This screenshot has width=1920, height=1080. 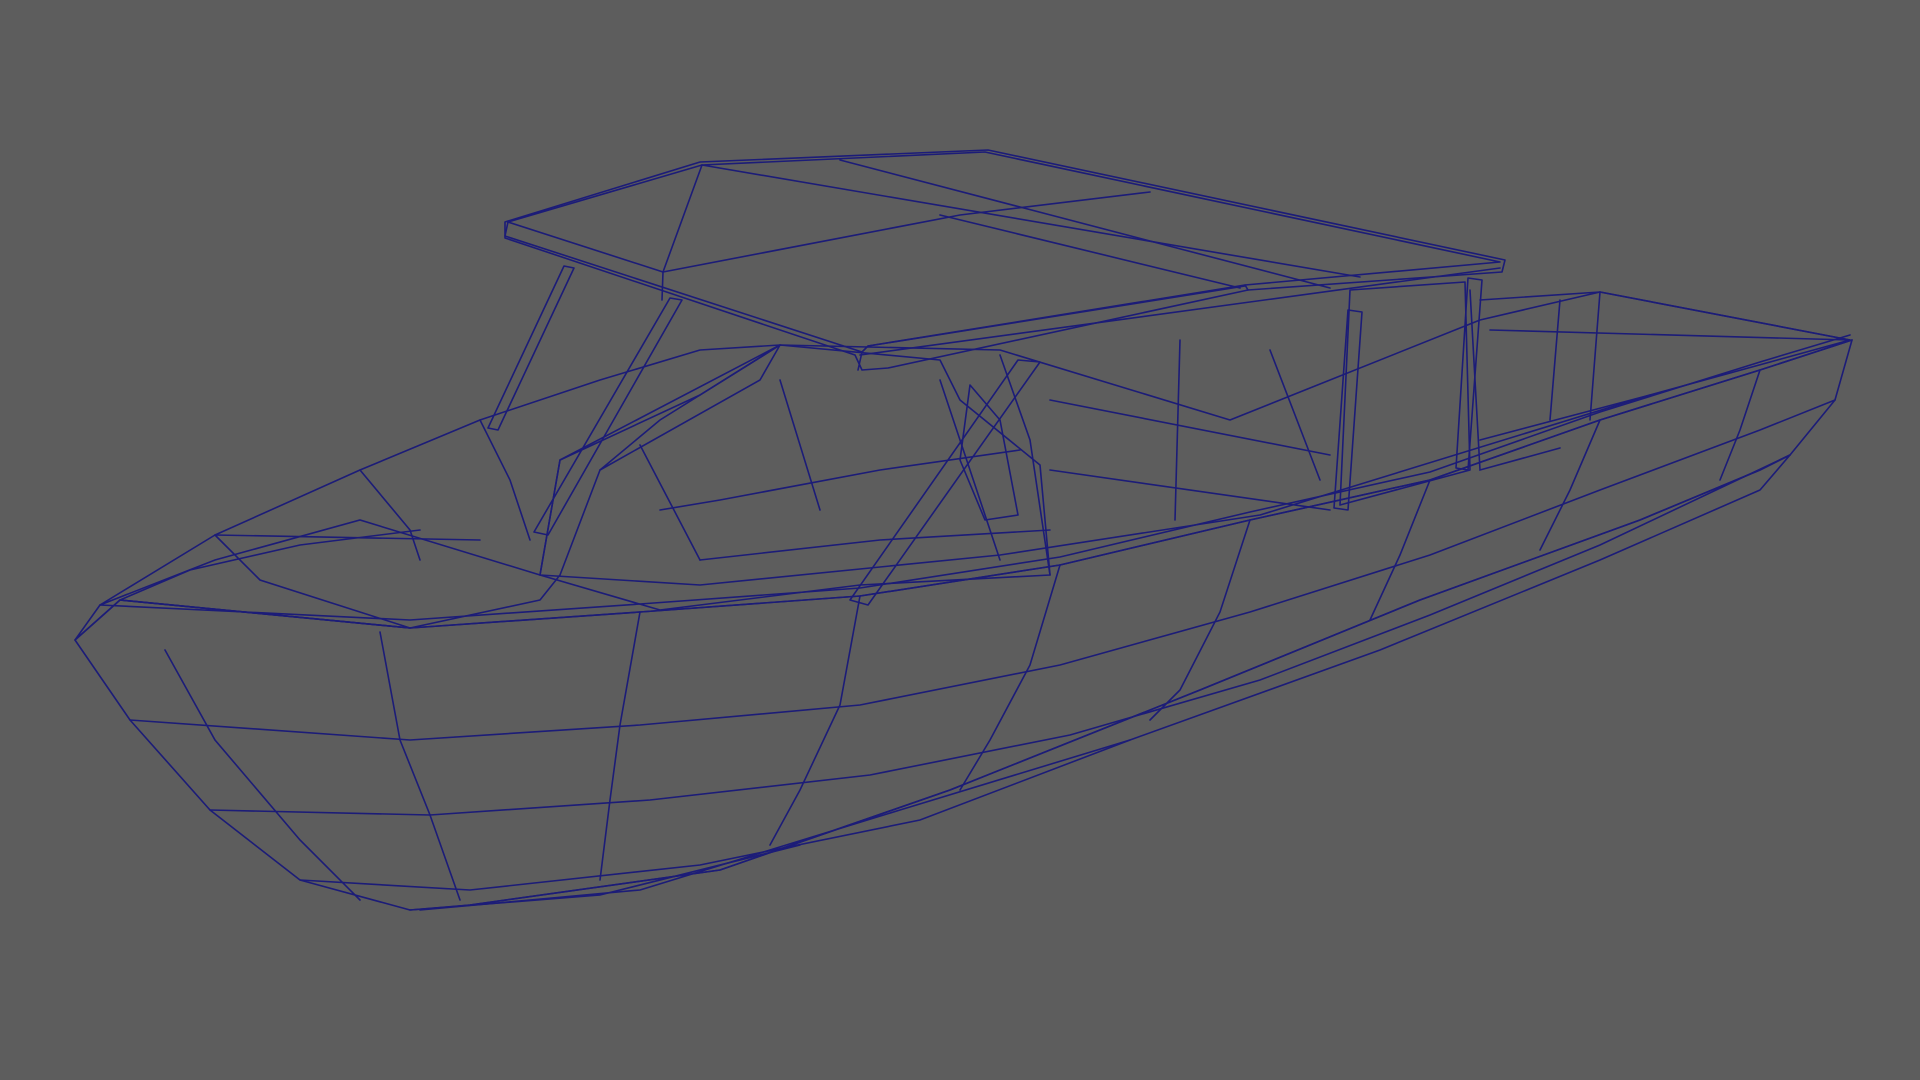 What do you see at coordinates (608, 416) in the screenshot?
I see `strut-front-mid` at bounding box center [608, 416].